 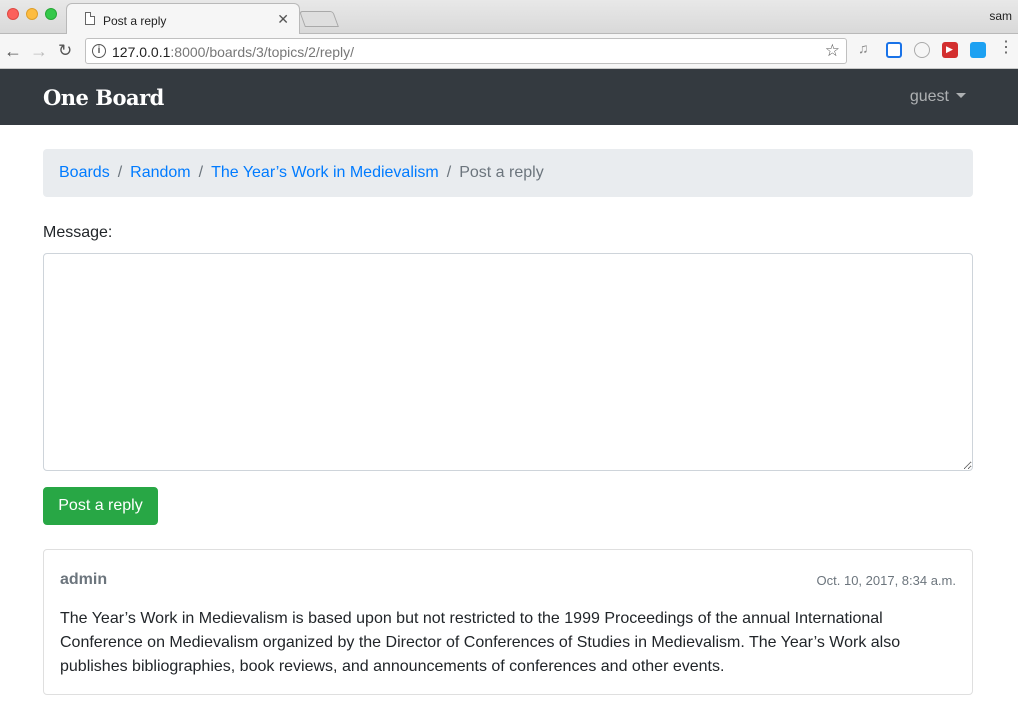 What do you see at coordinates (961, 95) in the screenshot?
I see `caret-down-icon` at bounding box center [961, 95].